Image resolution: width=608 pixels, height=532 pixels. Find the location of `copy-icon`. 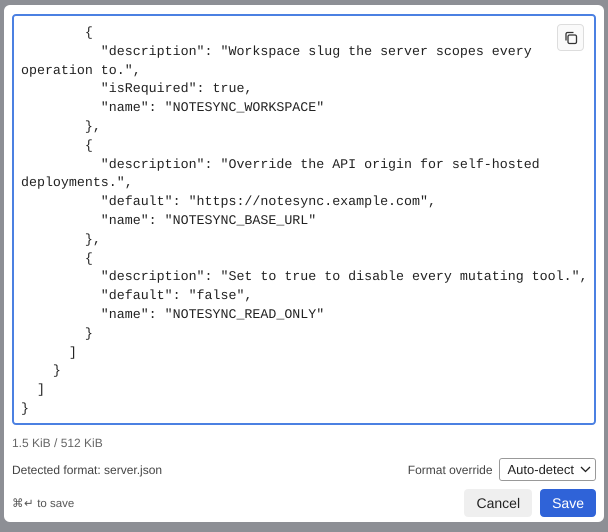

copy-icon is located at coordinates (571, 37).